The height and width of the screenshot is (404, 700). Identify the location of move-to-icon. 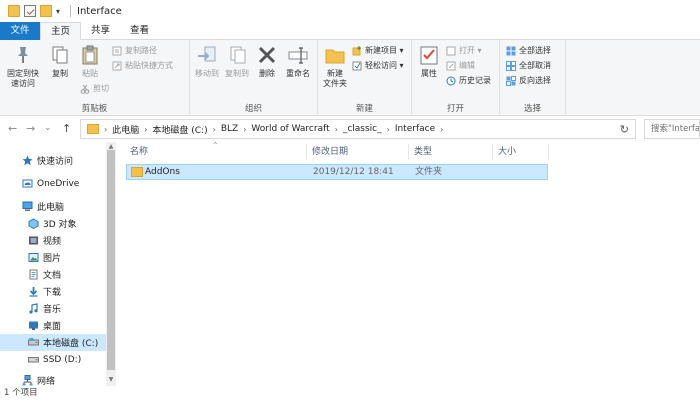
(207, 55).